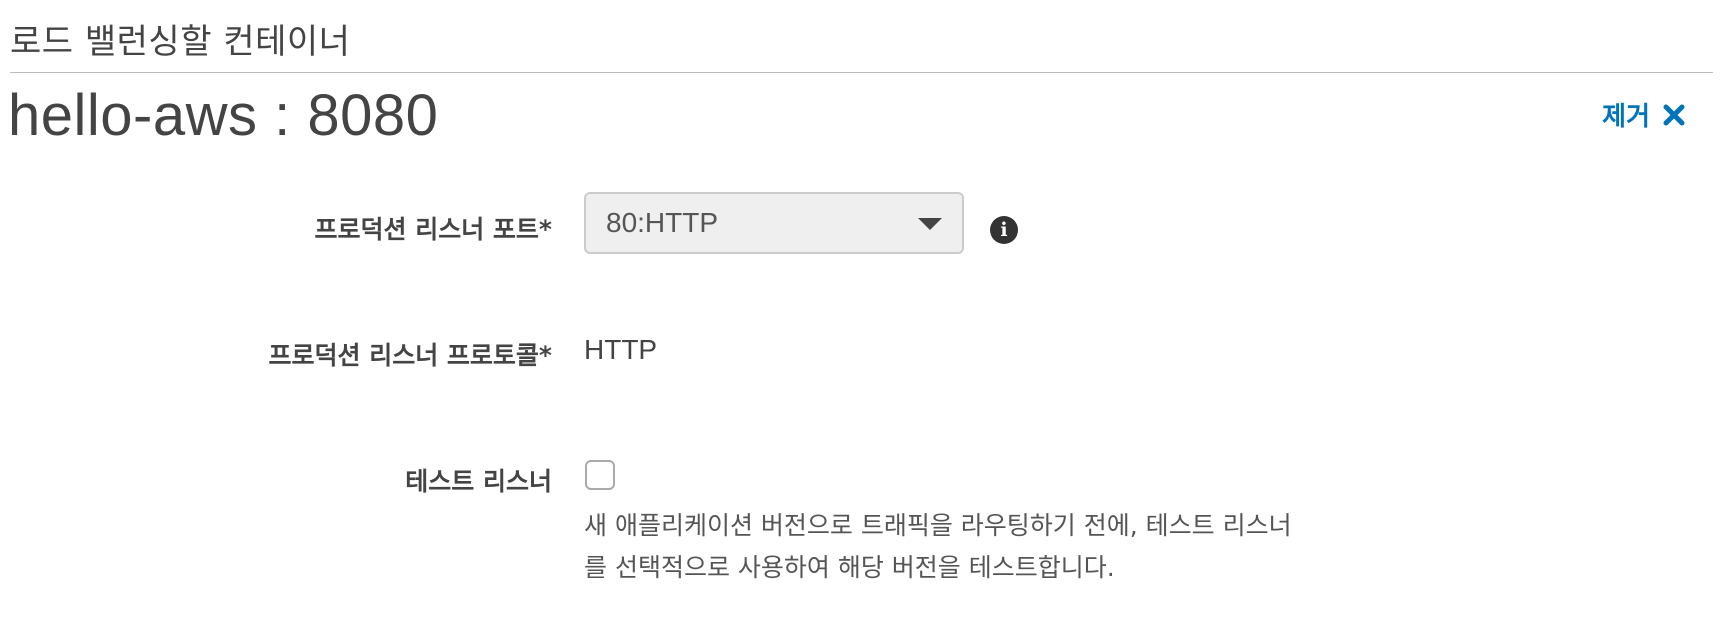 Image resolution: width=1724 pixels, height=626 pixels. What do you see at coordinates (1004, 230) in the screenshot?
I see `info-icon: i` at bounding box center [1004, 230].